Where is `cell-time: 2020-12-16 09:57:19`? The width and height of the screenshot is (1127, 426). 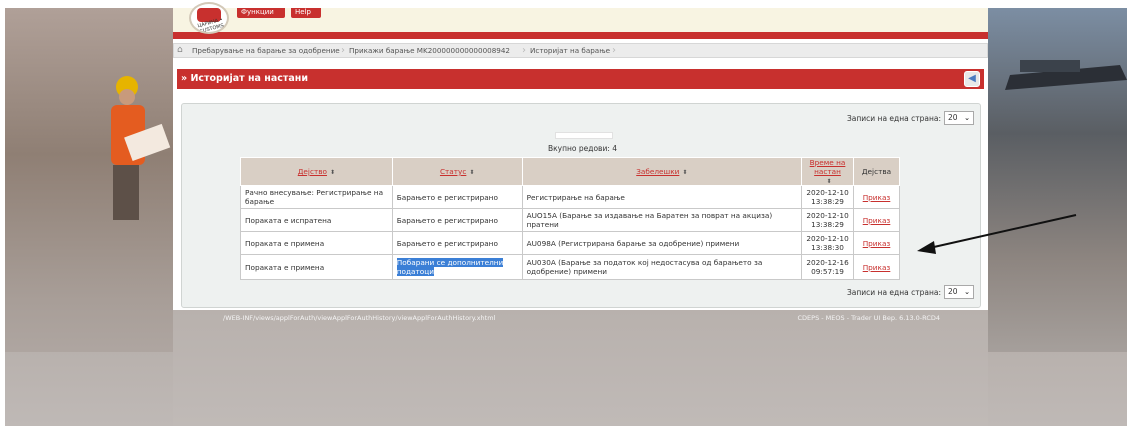
cell-time: 2020-12-16 09:57:19 is located at coordinates (827, 267).